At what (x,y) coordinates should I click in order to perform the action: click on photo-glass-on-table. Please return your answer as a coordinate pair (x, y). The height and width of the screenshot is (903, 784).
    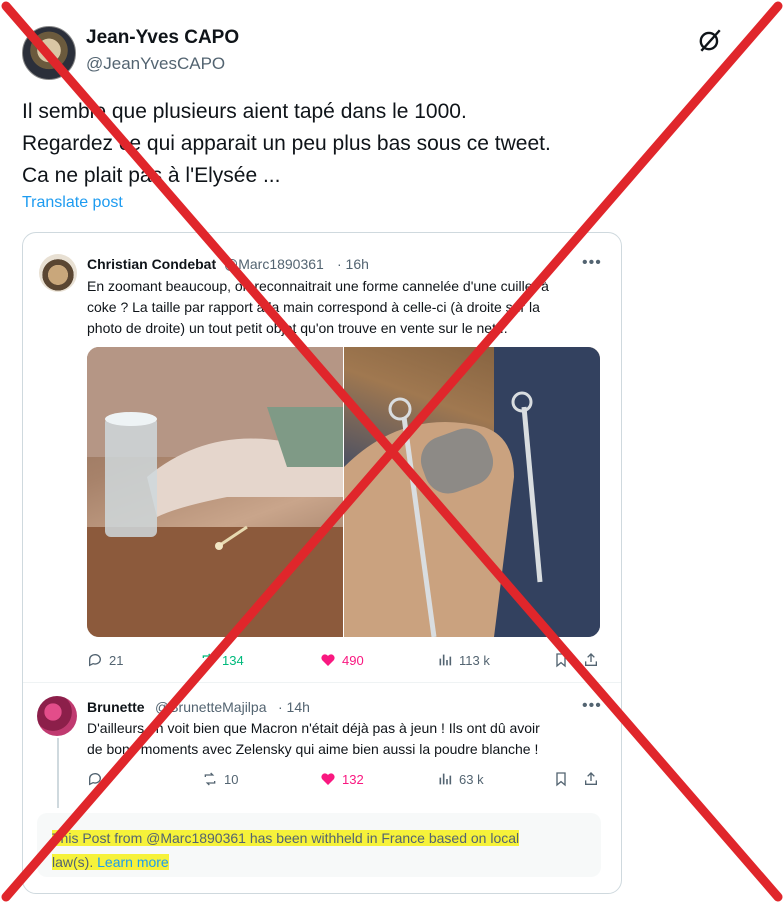
    Looking at the image, I should click on (215, 492).